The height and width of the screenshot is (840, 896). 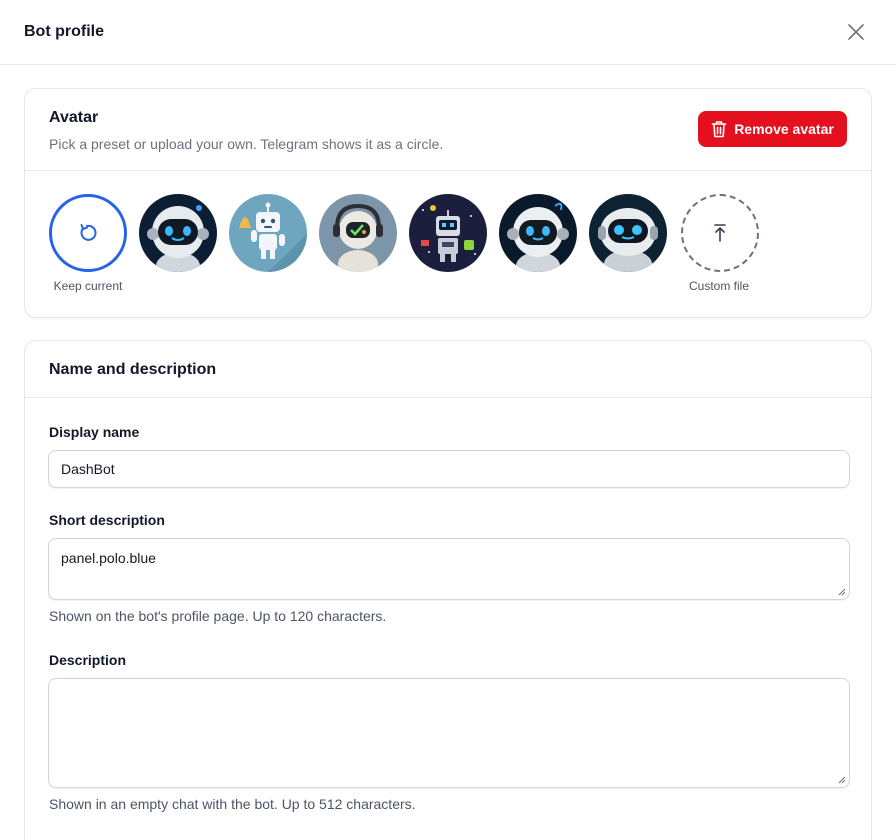 What do you see at coordinates (108, 558) in the screenshot?
I see `short-description-value: panel.polo.blue` at bounding box center [108, 558].